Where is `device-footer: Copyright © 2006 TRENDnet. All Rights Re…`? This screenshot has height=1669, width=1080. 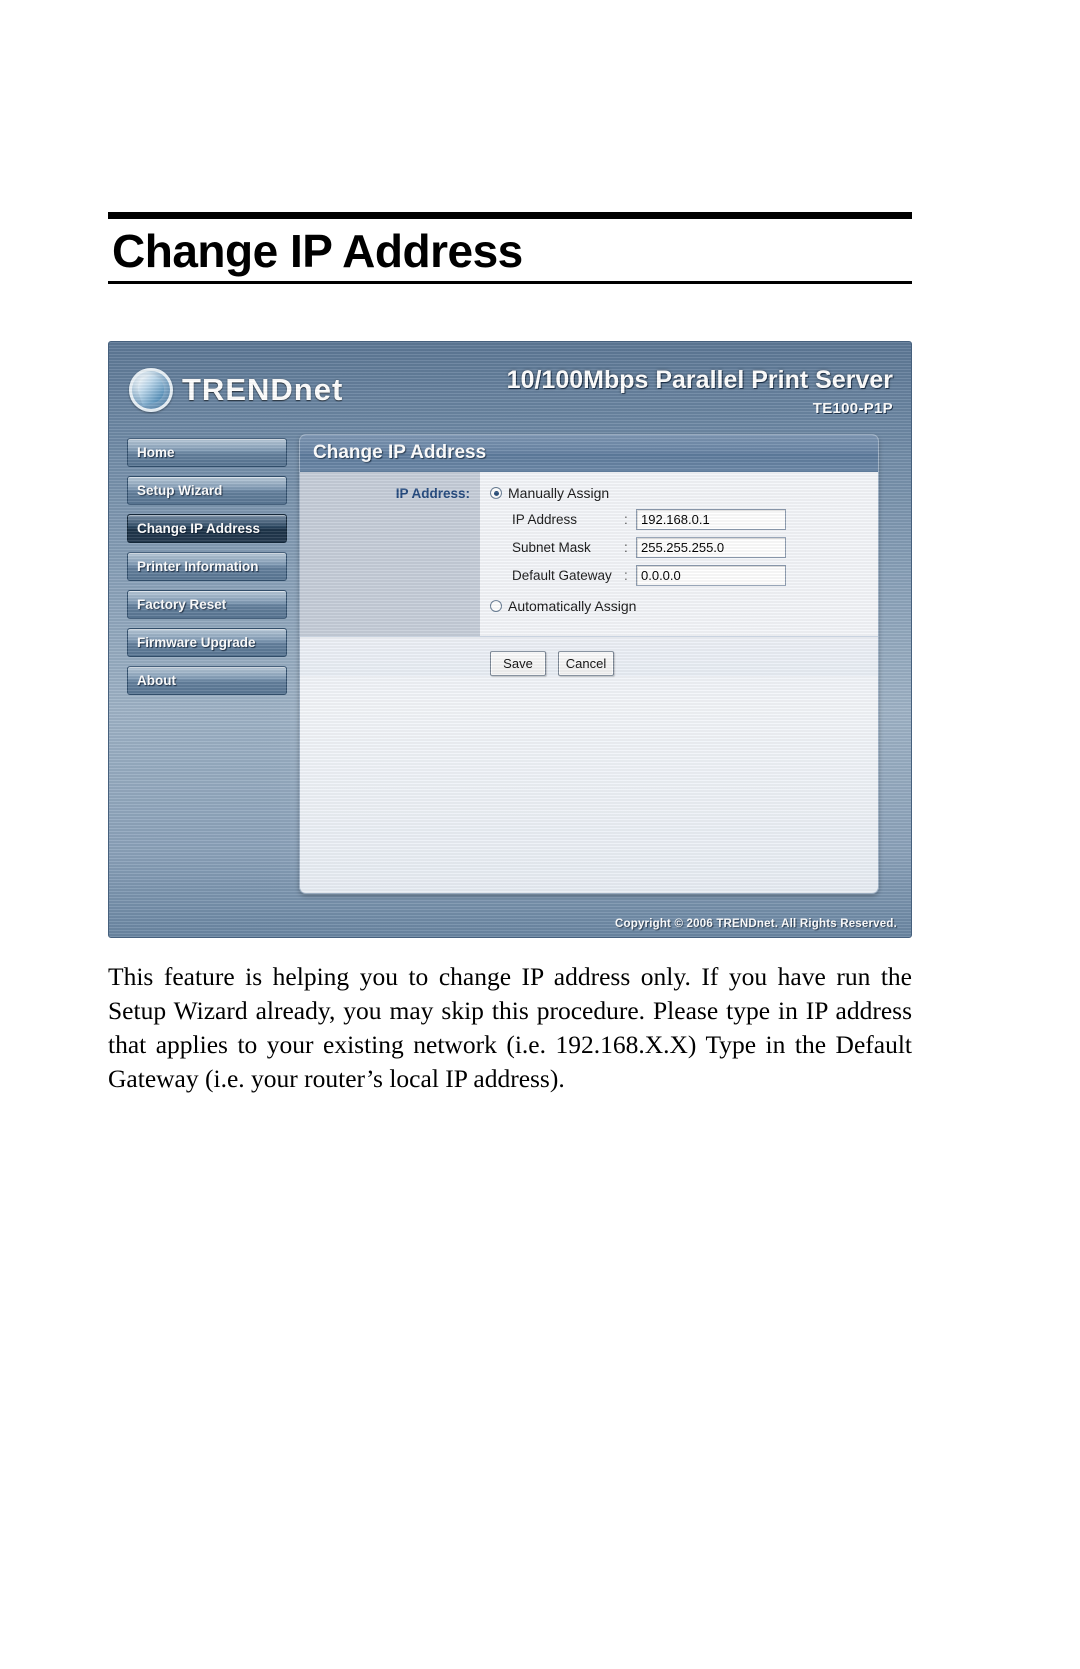
device-footer: Copyright © 2006 TRENDnet. All Rights Re… is located at coordinates (510, 924).